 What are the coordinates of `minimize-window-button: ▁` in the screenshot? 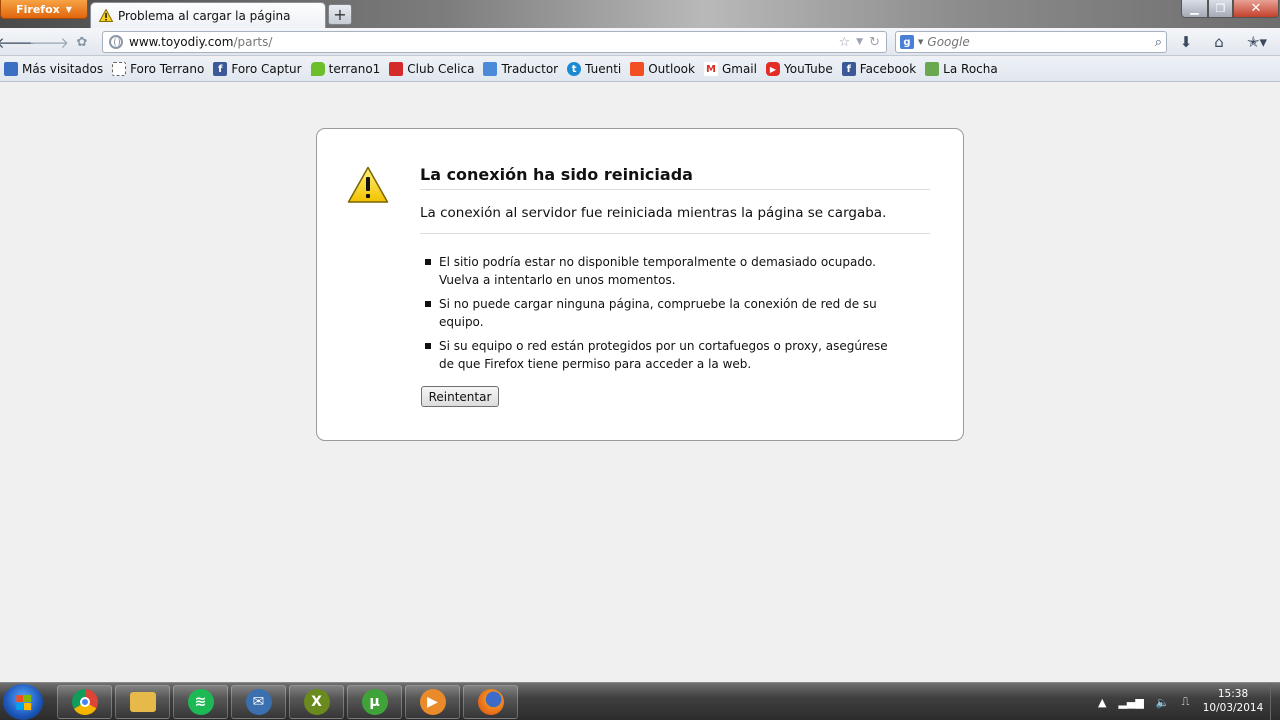 It's located at (1194, 9).